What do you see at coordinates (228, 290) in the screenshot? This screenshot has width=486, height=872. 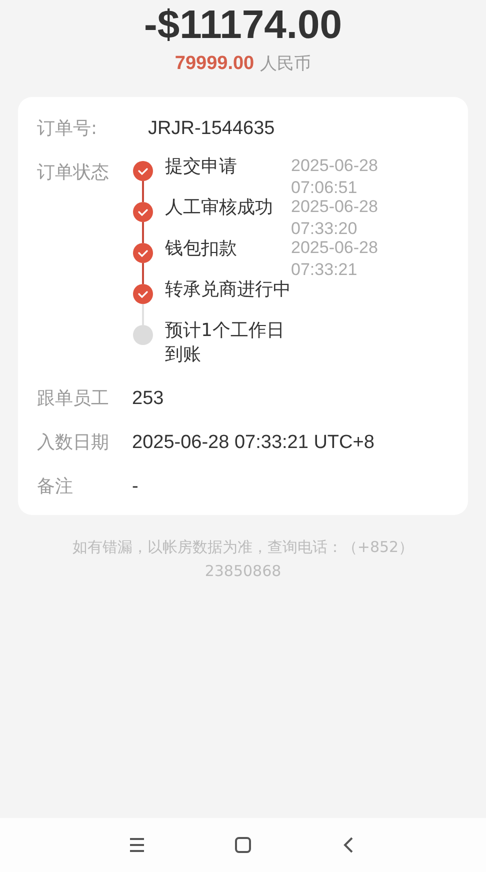 I see `step-title: 转承兑商进行中` at bounding box center [228, 290].